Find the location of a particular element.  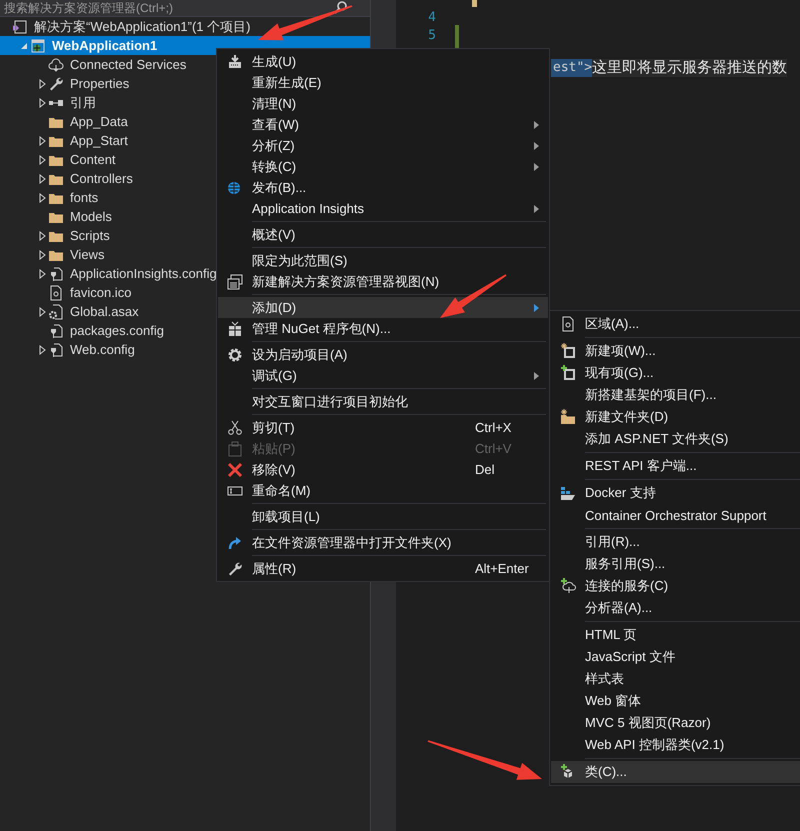

shortcut-text: Ctrl+X is located at coordinates (493, 427).